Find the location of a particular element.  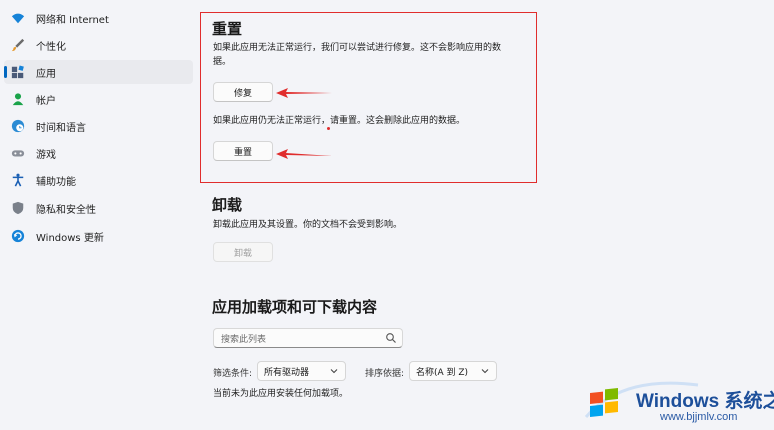

sidebar-item-network: 网络和 Internet is located at coordinates (98, 18).